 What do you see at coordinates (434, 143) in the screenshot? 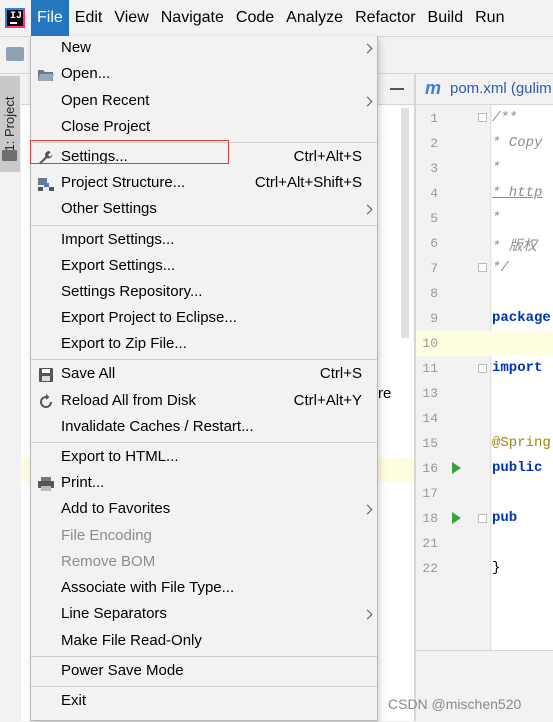
I see `line-number: 2` at bounding box center [434, 143].